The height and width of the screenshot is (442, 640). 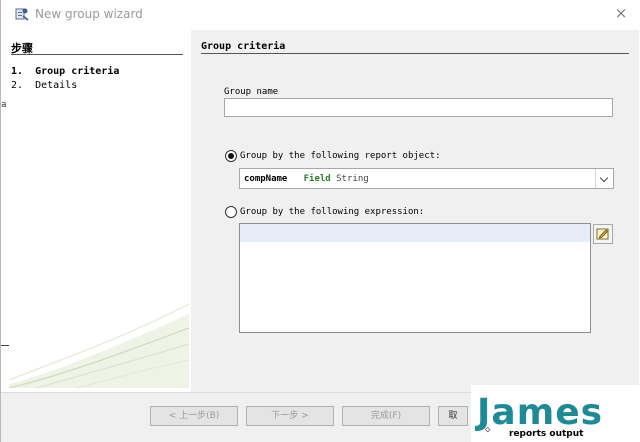 I want to click on expression-editor-icon, so click(x=602, y=234).